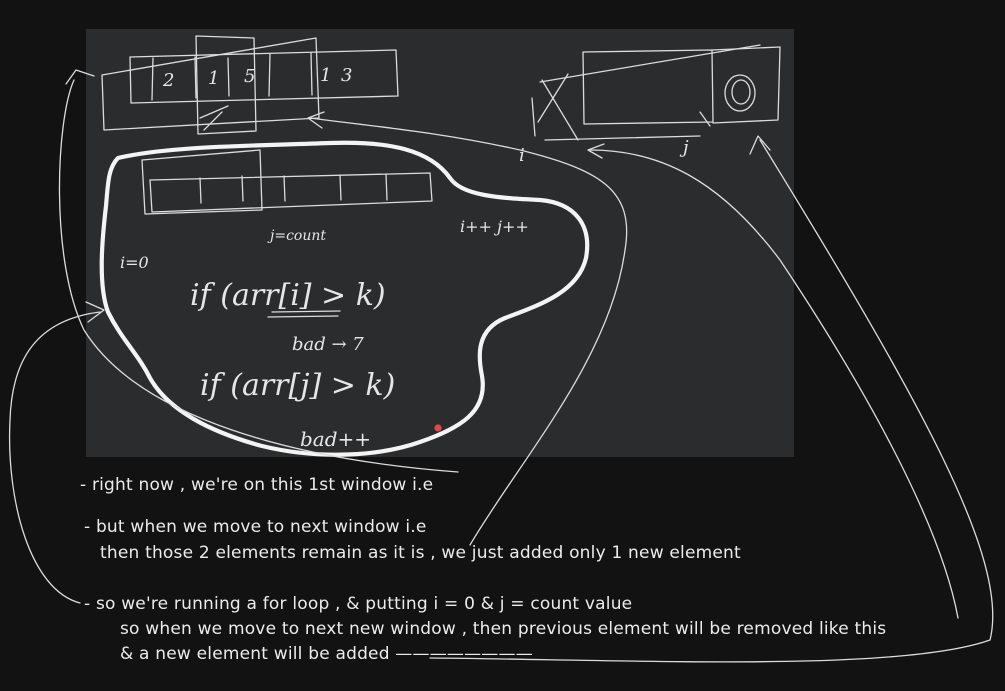  Describe the element at coordinates (296, 236) in the screenshot. I see `label-j-init: j=count` at that location.